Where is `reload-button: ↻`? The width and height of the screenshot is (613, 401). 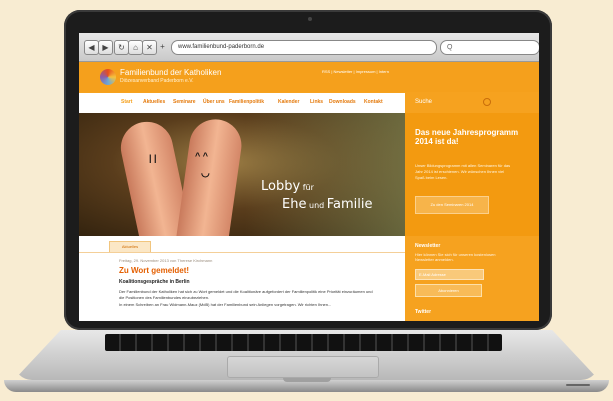
reload-button: ↻ is located at coordinates (121, 47).